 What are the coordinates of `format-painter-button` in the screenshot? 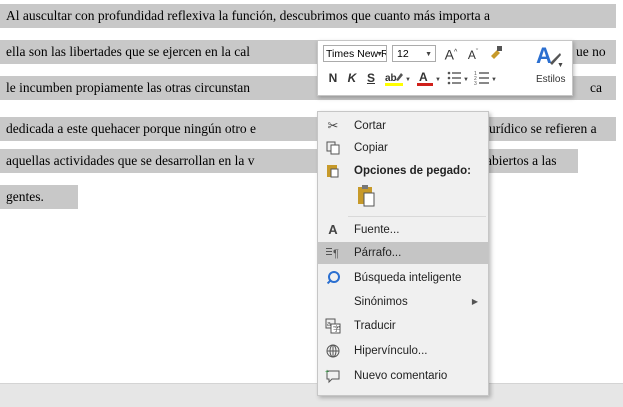 It's located at (496, 54).